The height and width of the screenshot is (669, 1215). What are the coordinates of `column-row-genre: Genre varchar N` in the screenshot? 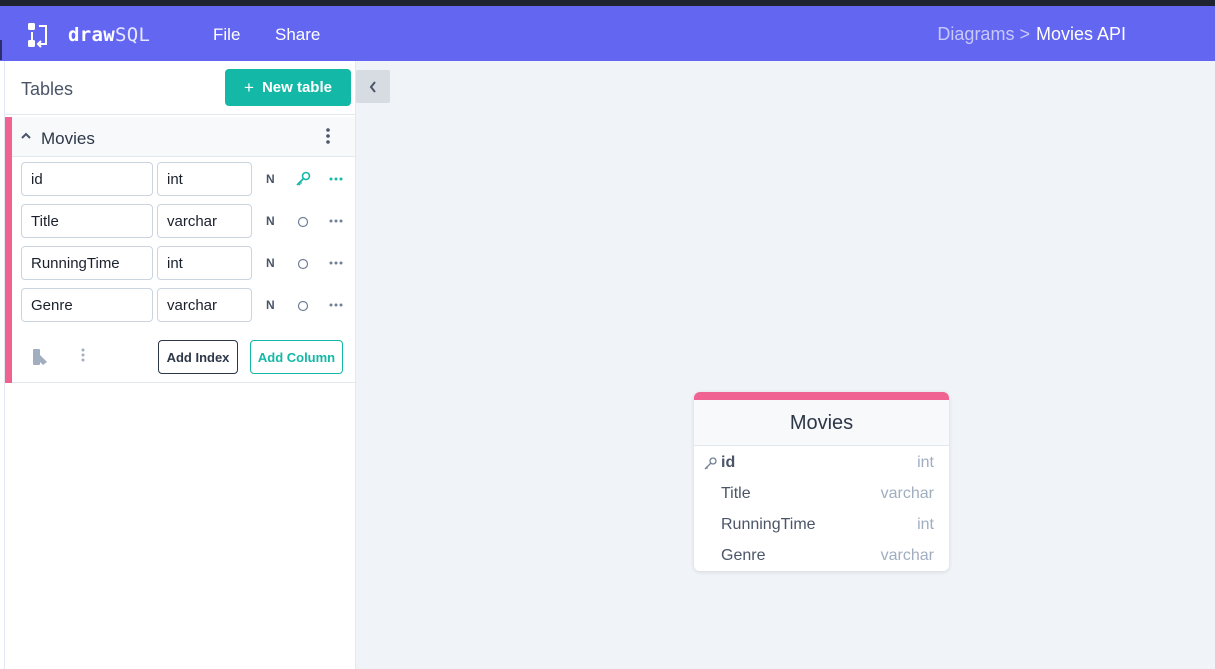 It's located at (186, 305).